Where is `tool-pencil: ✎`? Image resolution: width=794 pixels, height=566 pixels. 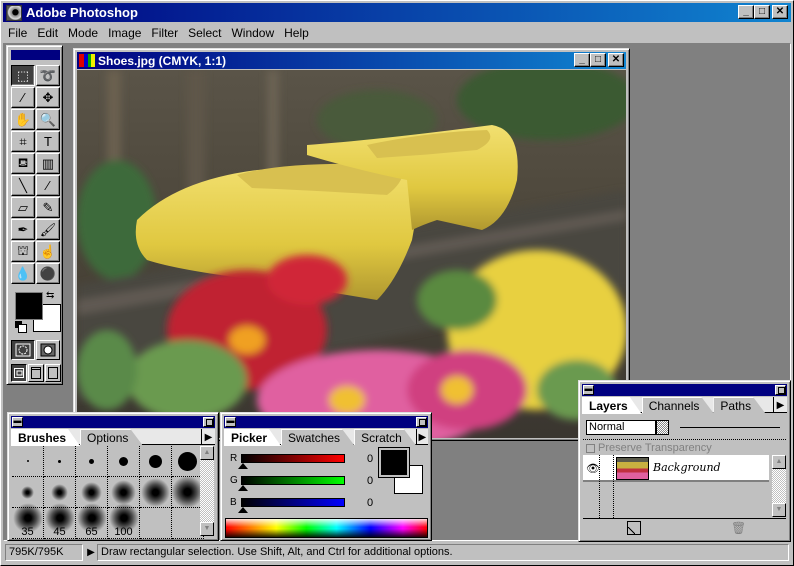 tool-pencil: ✎ is located at coordinates (48, 207).